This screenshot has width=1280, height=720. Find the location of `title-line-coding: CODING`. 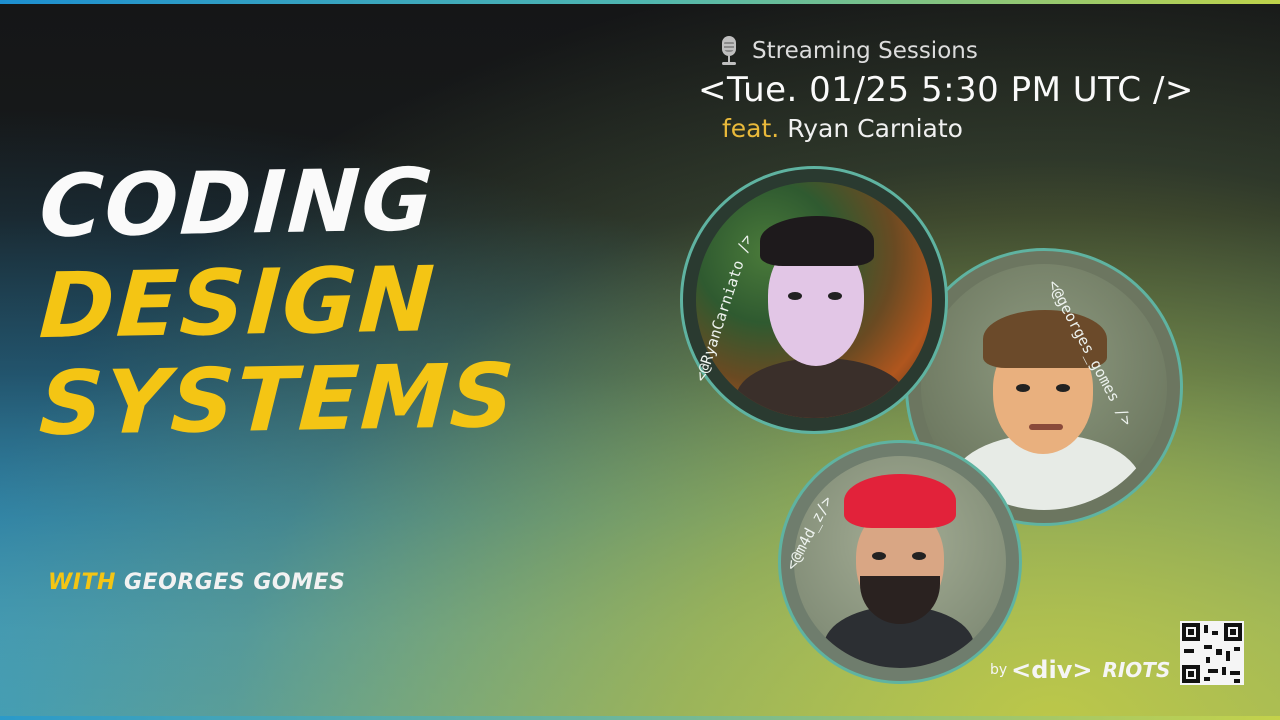

title-line-coding: CODING is located at coordinates (237, 204).